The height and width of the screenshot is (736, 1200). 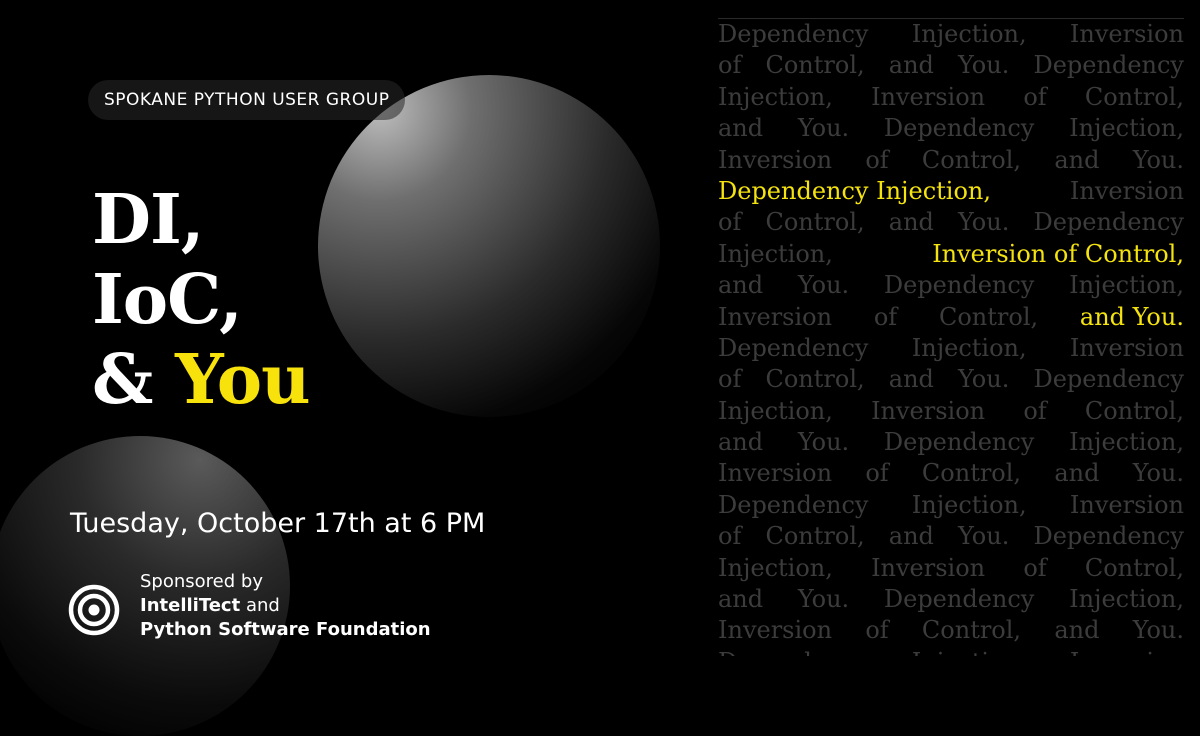 I want to click on headline-ampersand: &, so click(x=122, y=380).